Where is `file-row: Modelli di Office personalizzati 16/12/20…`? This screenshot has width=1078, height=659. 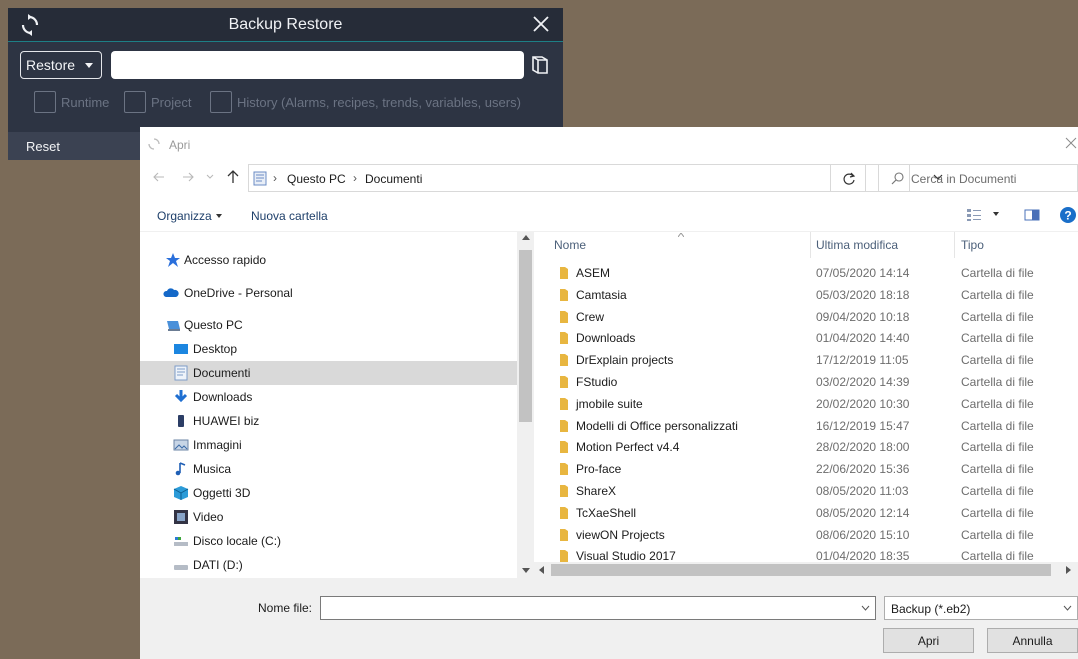
file-row: Modelli di Office personalizzati 16/12/20… is located at coordinates (806, 426).